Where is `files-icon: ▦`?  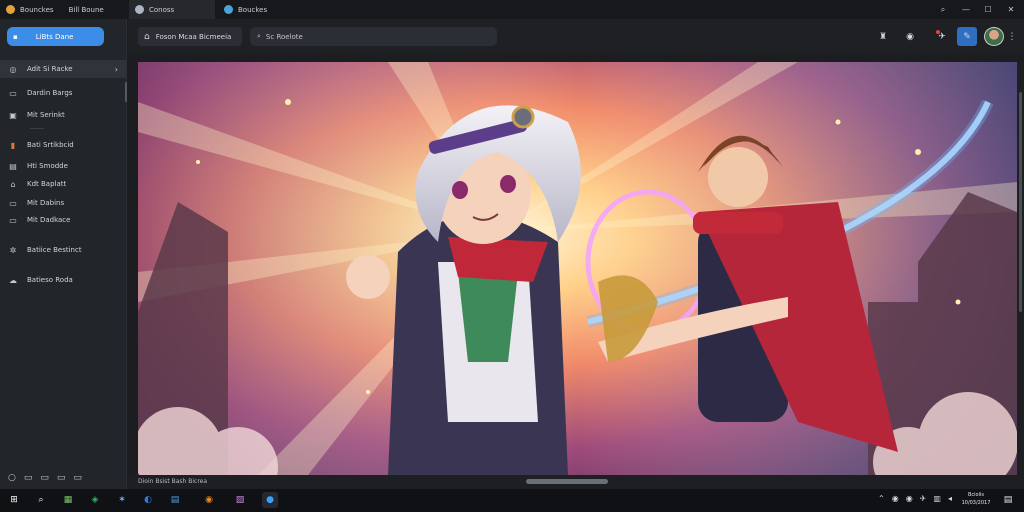 files-icon: ▦ is located at coordinates (68, 500).